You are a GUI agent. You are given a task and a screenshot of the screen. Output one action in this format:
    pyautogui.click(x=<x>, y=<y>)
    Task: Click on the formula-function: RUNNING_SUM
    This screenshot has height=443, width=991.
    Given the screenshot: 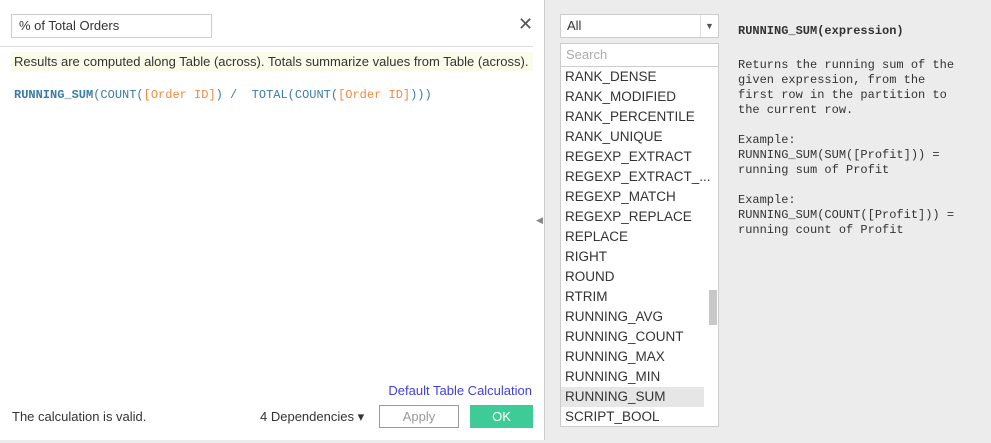 What is the action you would take?
    pyautogui.click(x=54, y=95)
    